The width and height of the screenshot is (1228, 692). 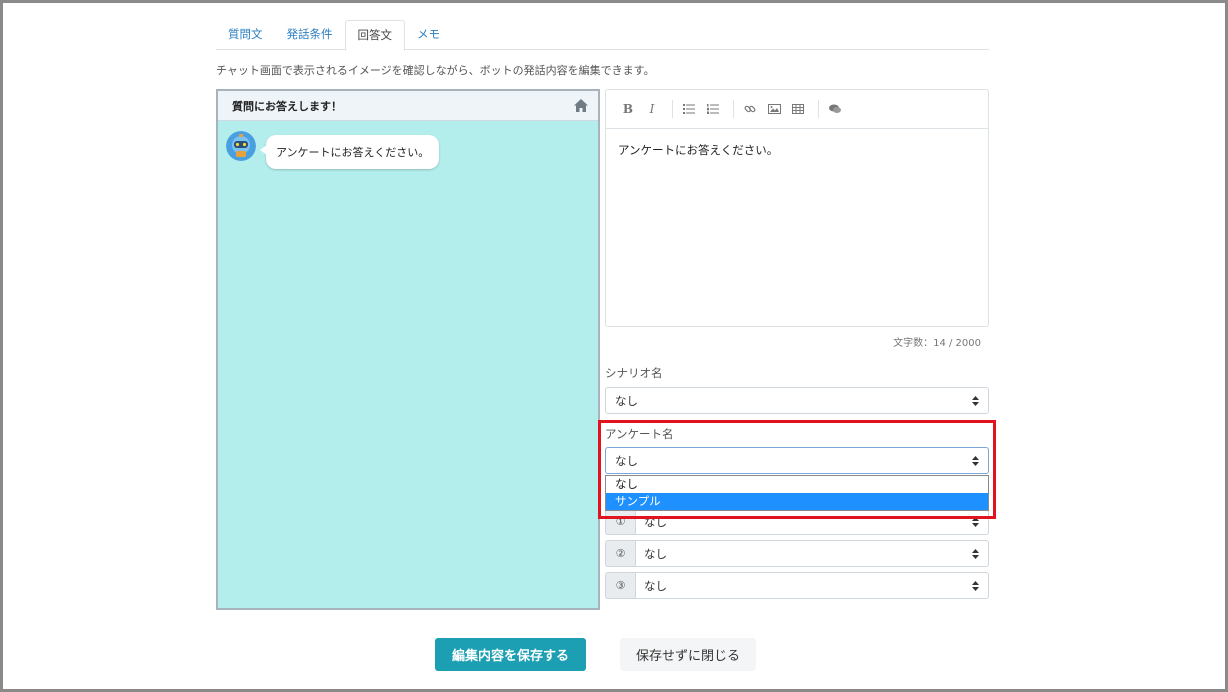 I want to click on dropdown-option-sample: サンプル, so click(x=797, y=501).